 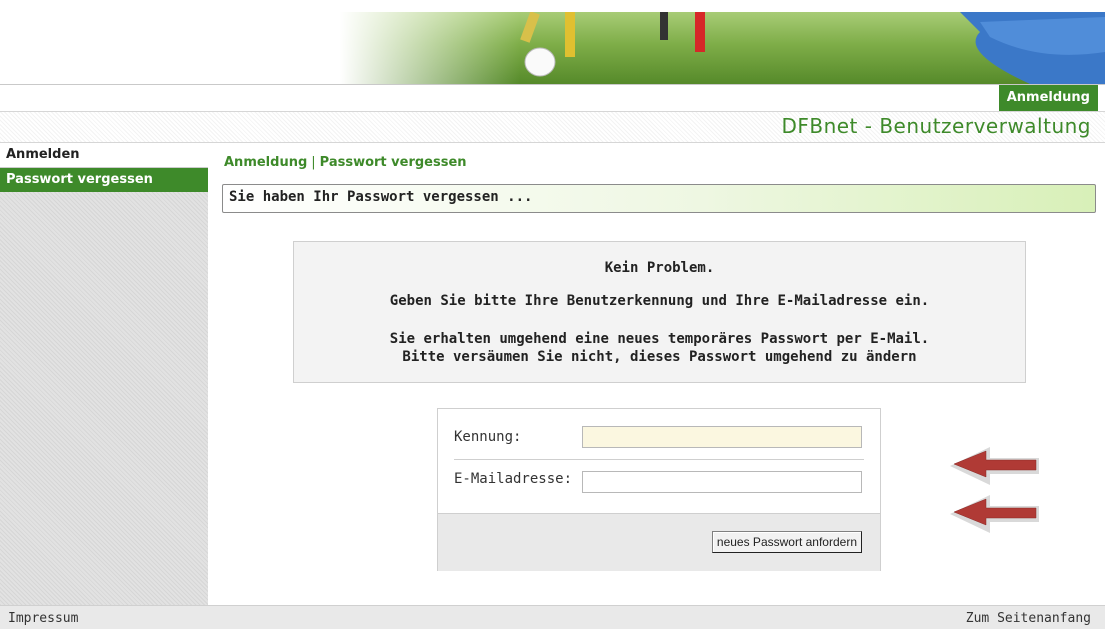 What do you see at coordinates (488, 437) in the screenshot?
I see `kennung-label: Kennung:` at bounding box center [488, 437].